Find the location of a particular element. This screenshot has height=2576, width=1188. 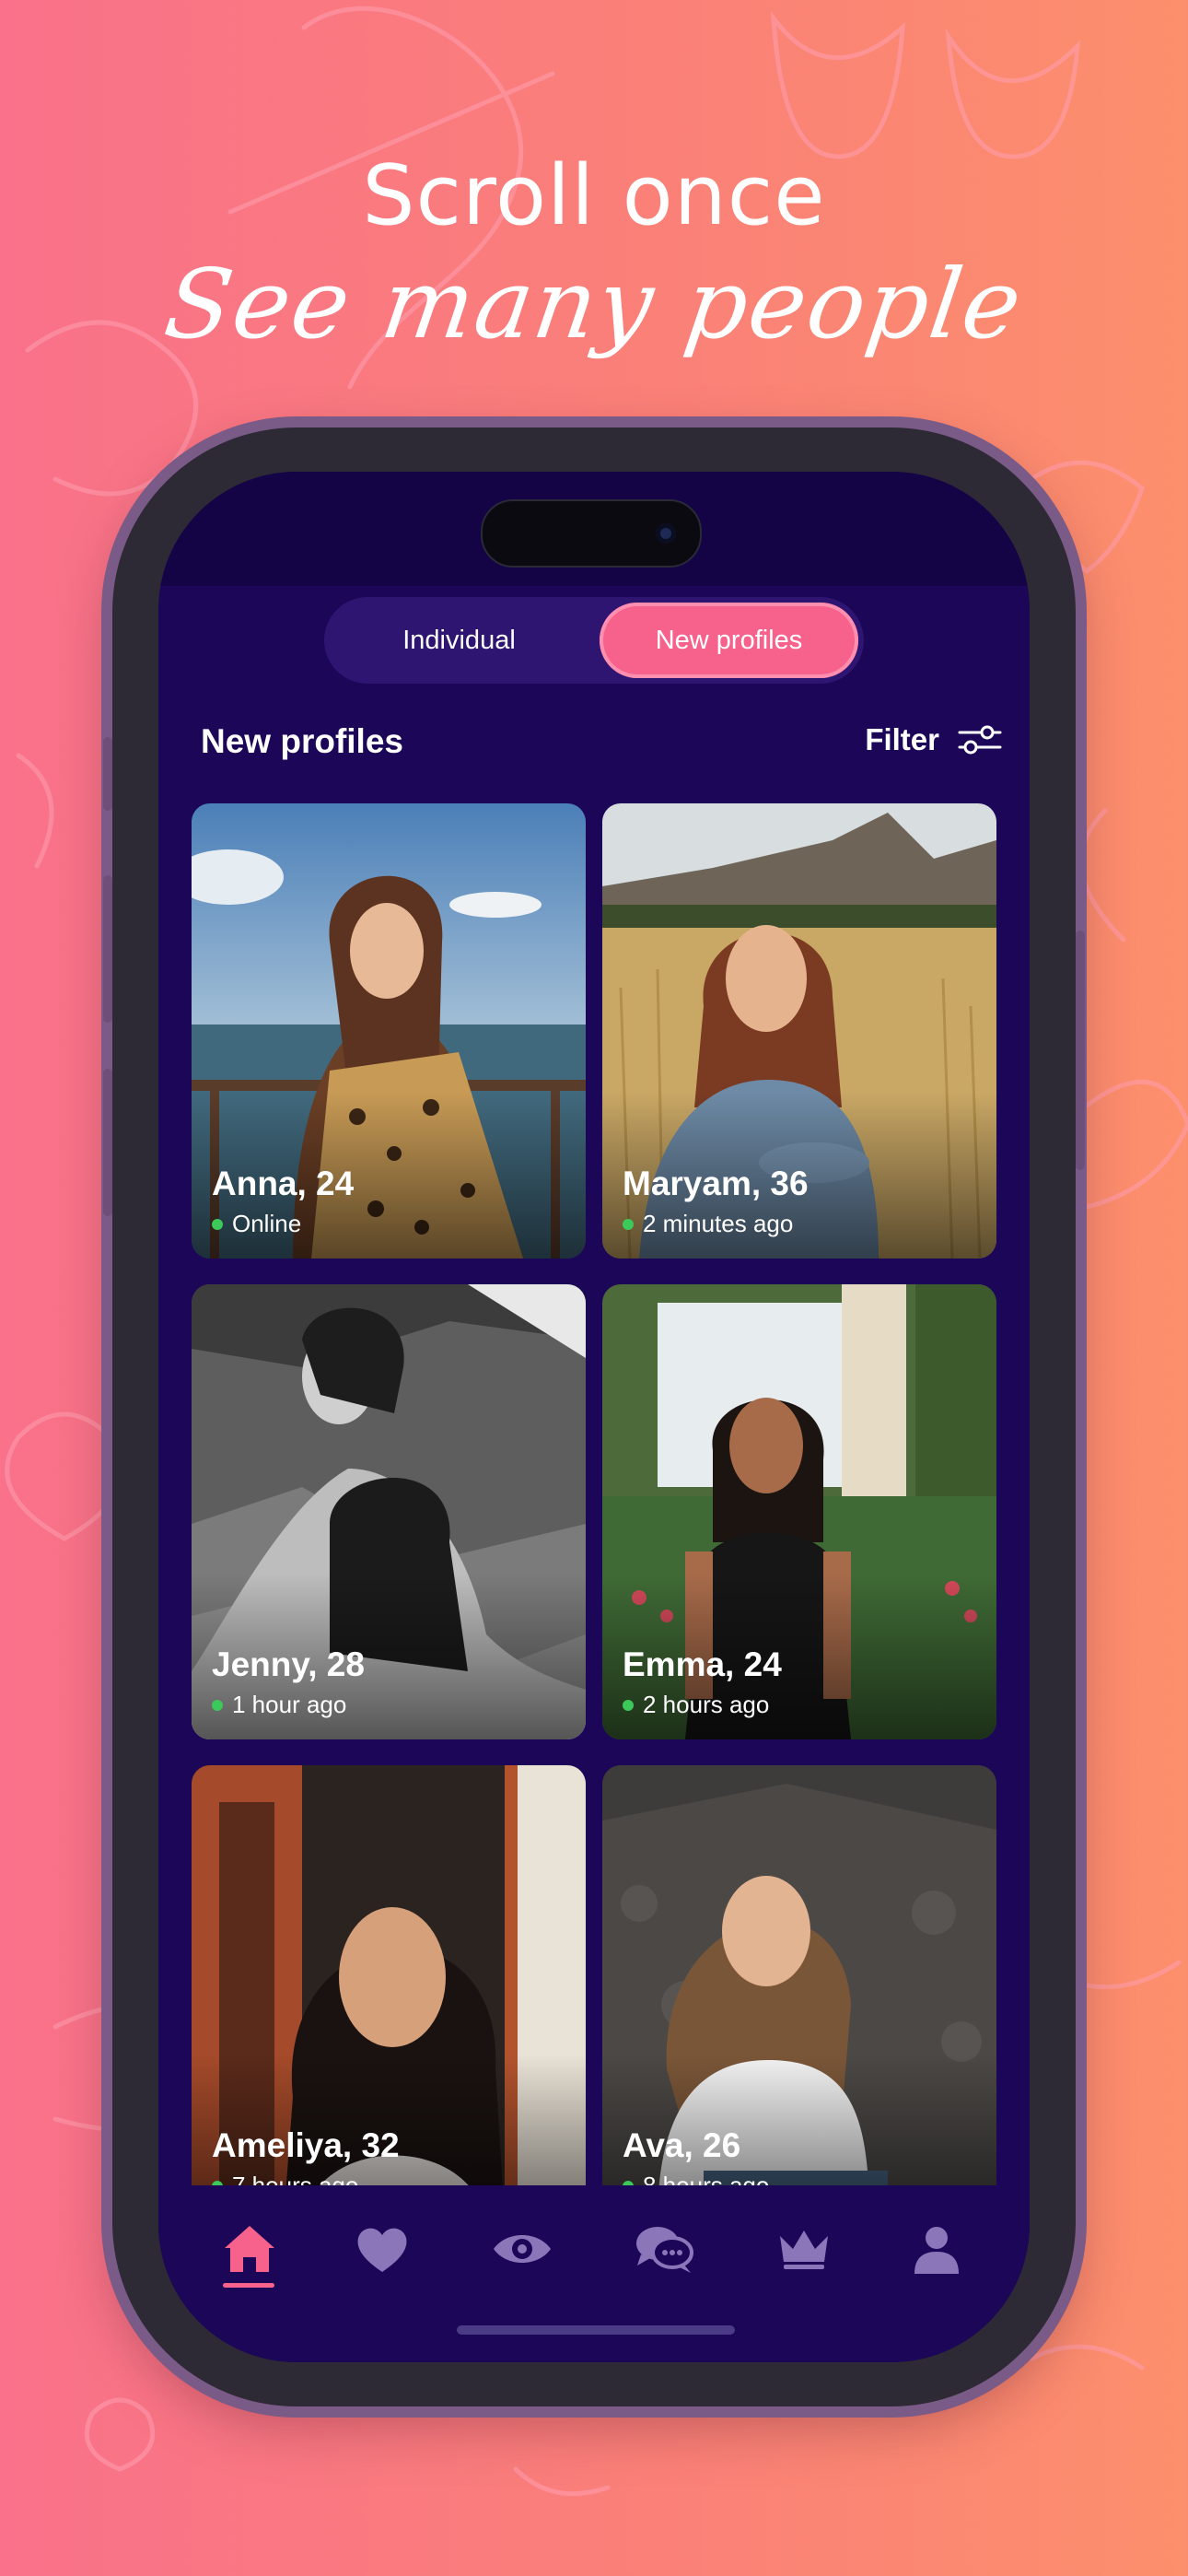

home-indicator is located at coordinates (596, 2330).